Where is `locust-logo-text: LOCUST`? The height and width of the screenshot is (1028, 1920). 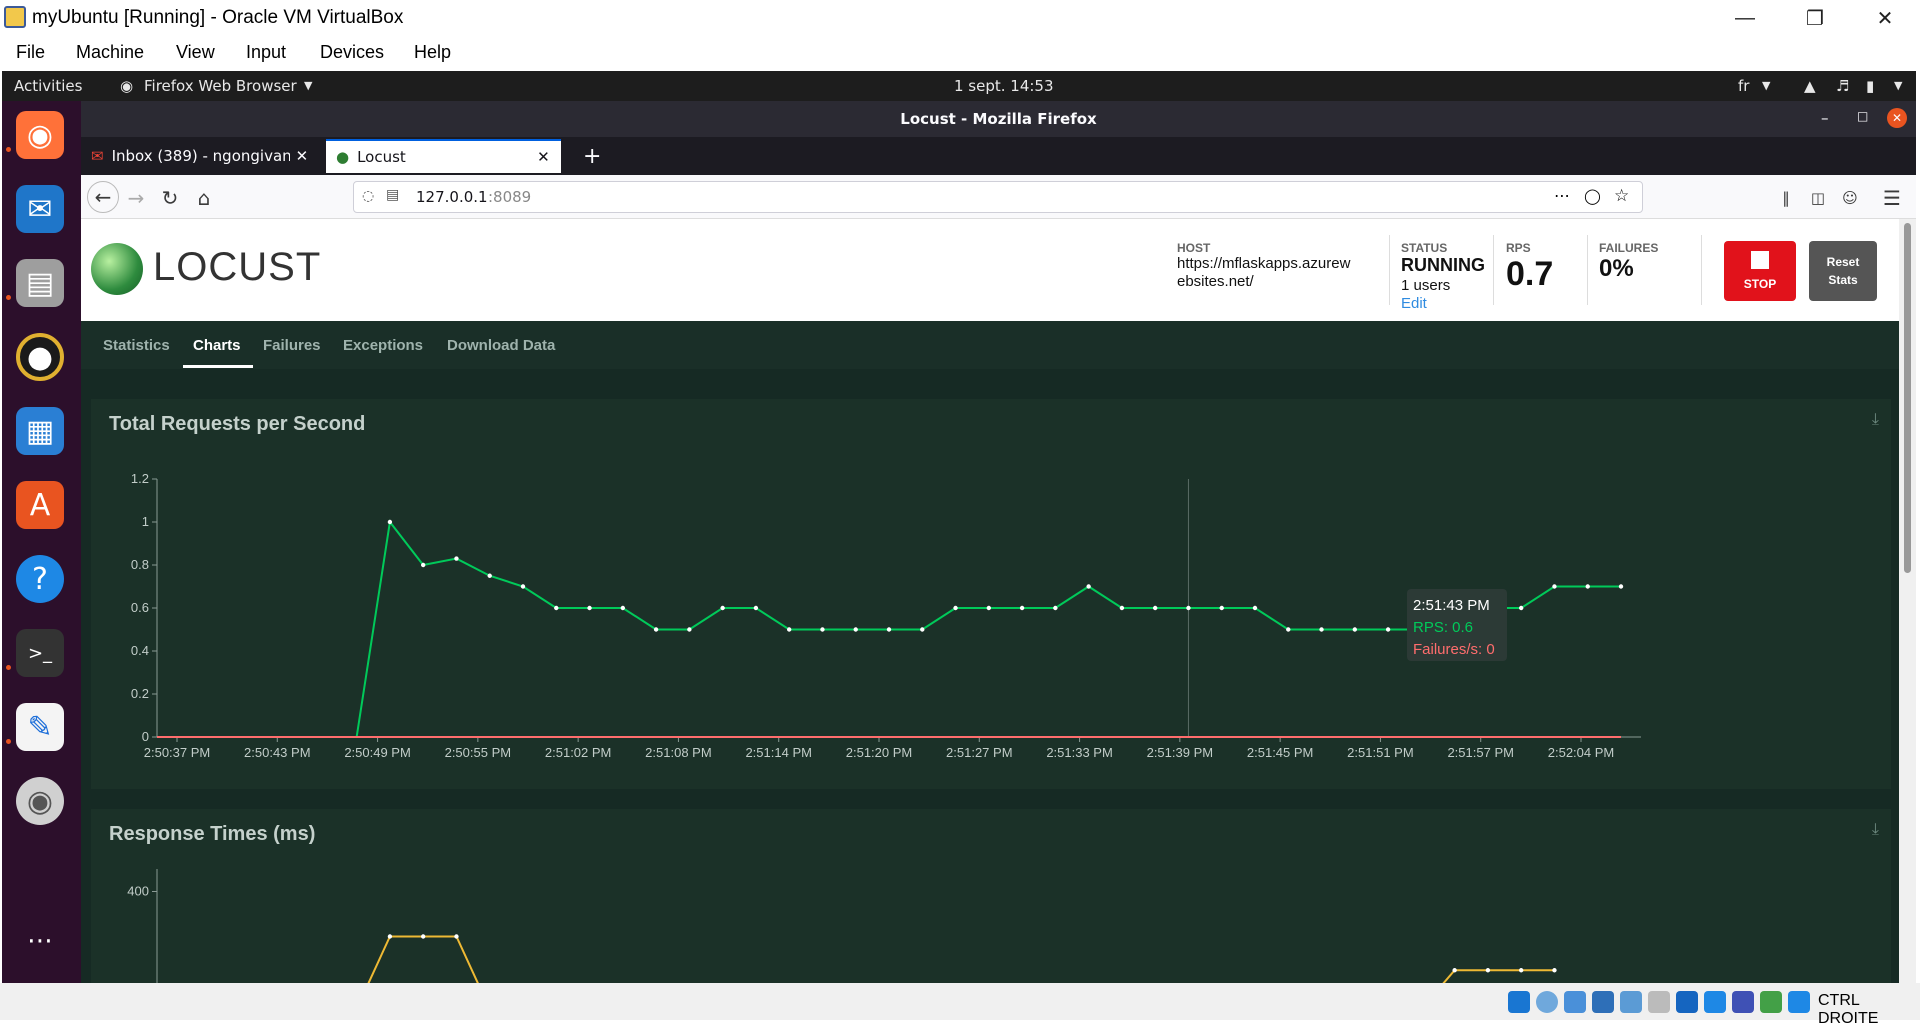 locust-logo-text: LOCUST is located at coordinates (237, 267).